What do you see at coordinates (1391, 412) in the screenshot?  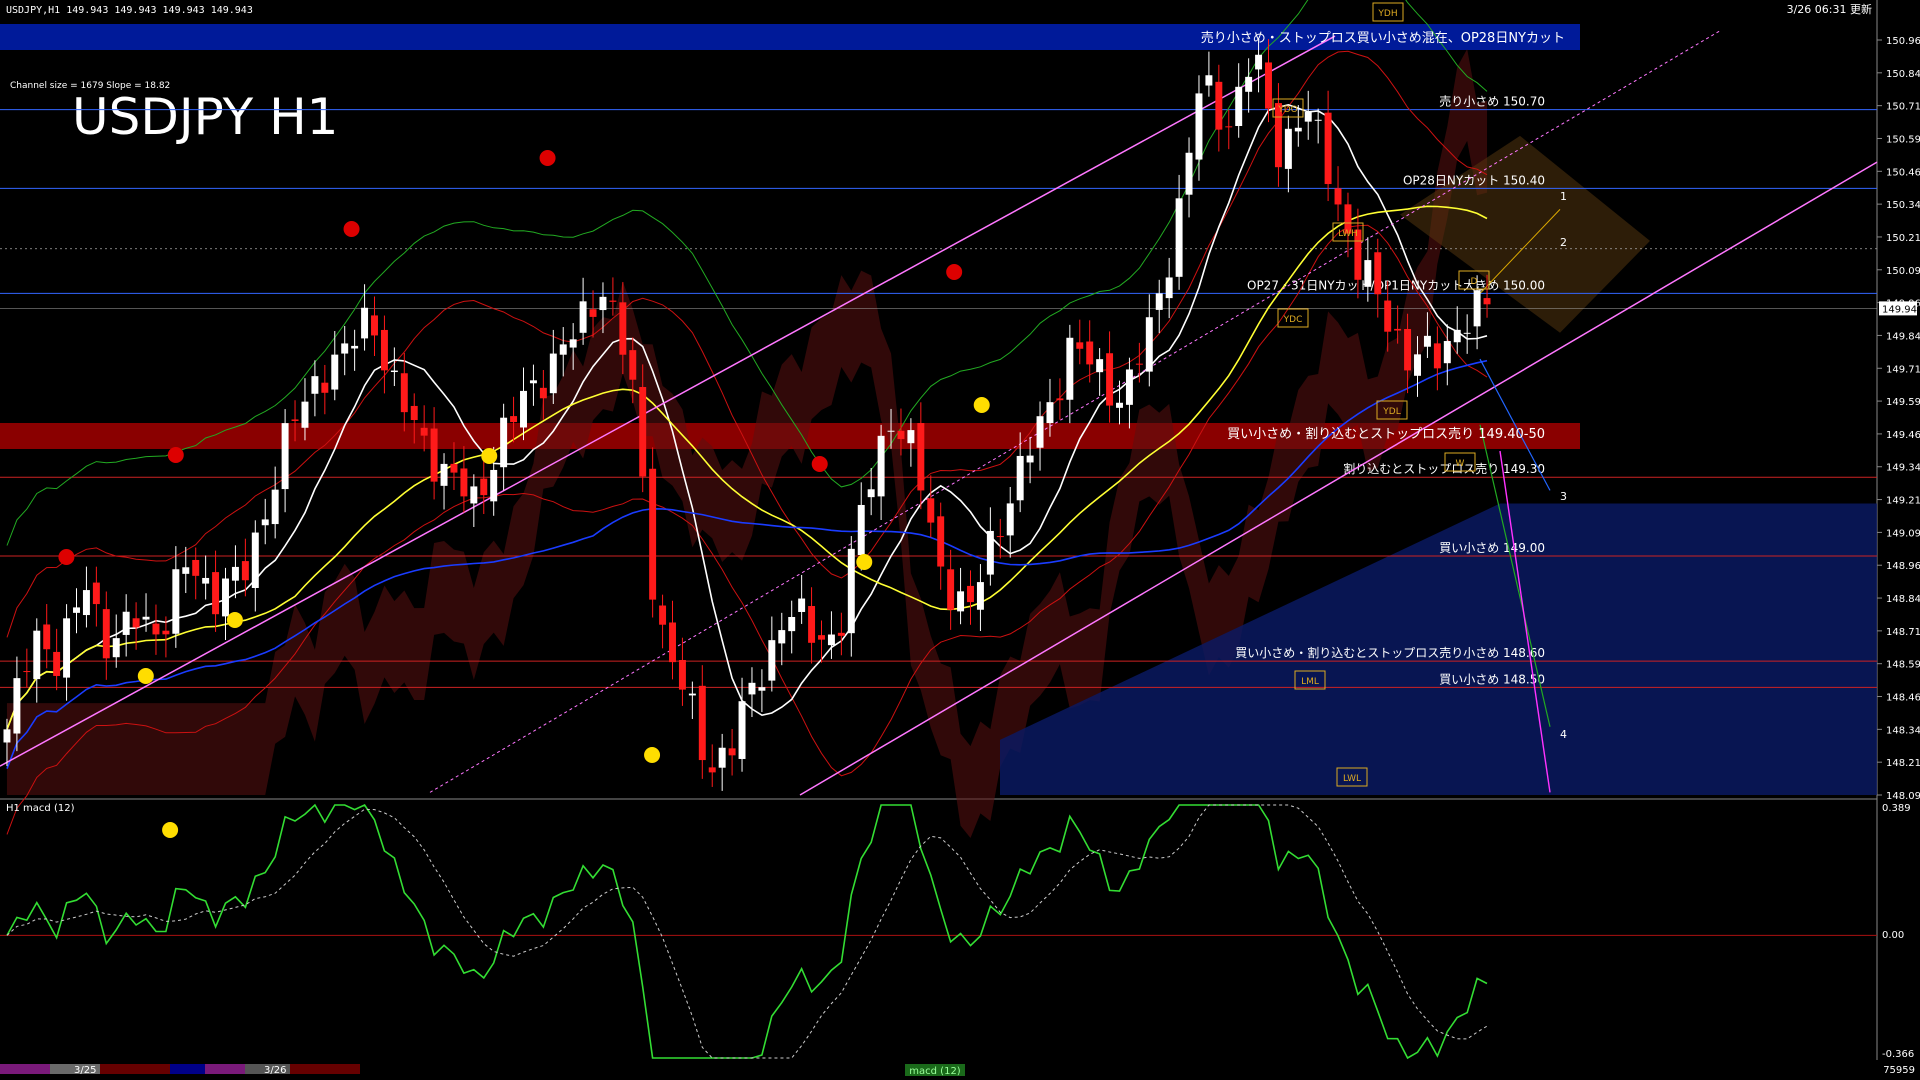 I see `marker-ydl: YDL` at bounding box center [1391, 412].